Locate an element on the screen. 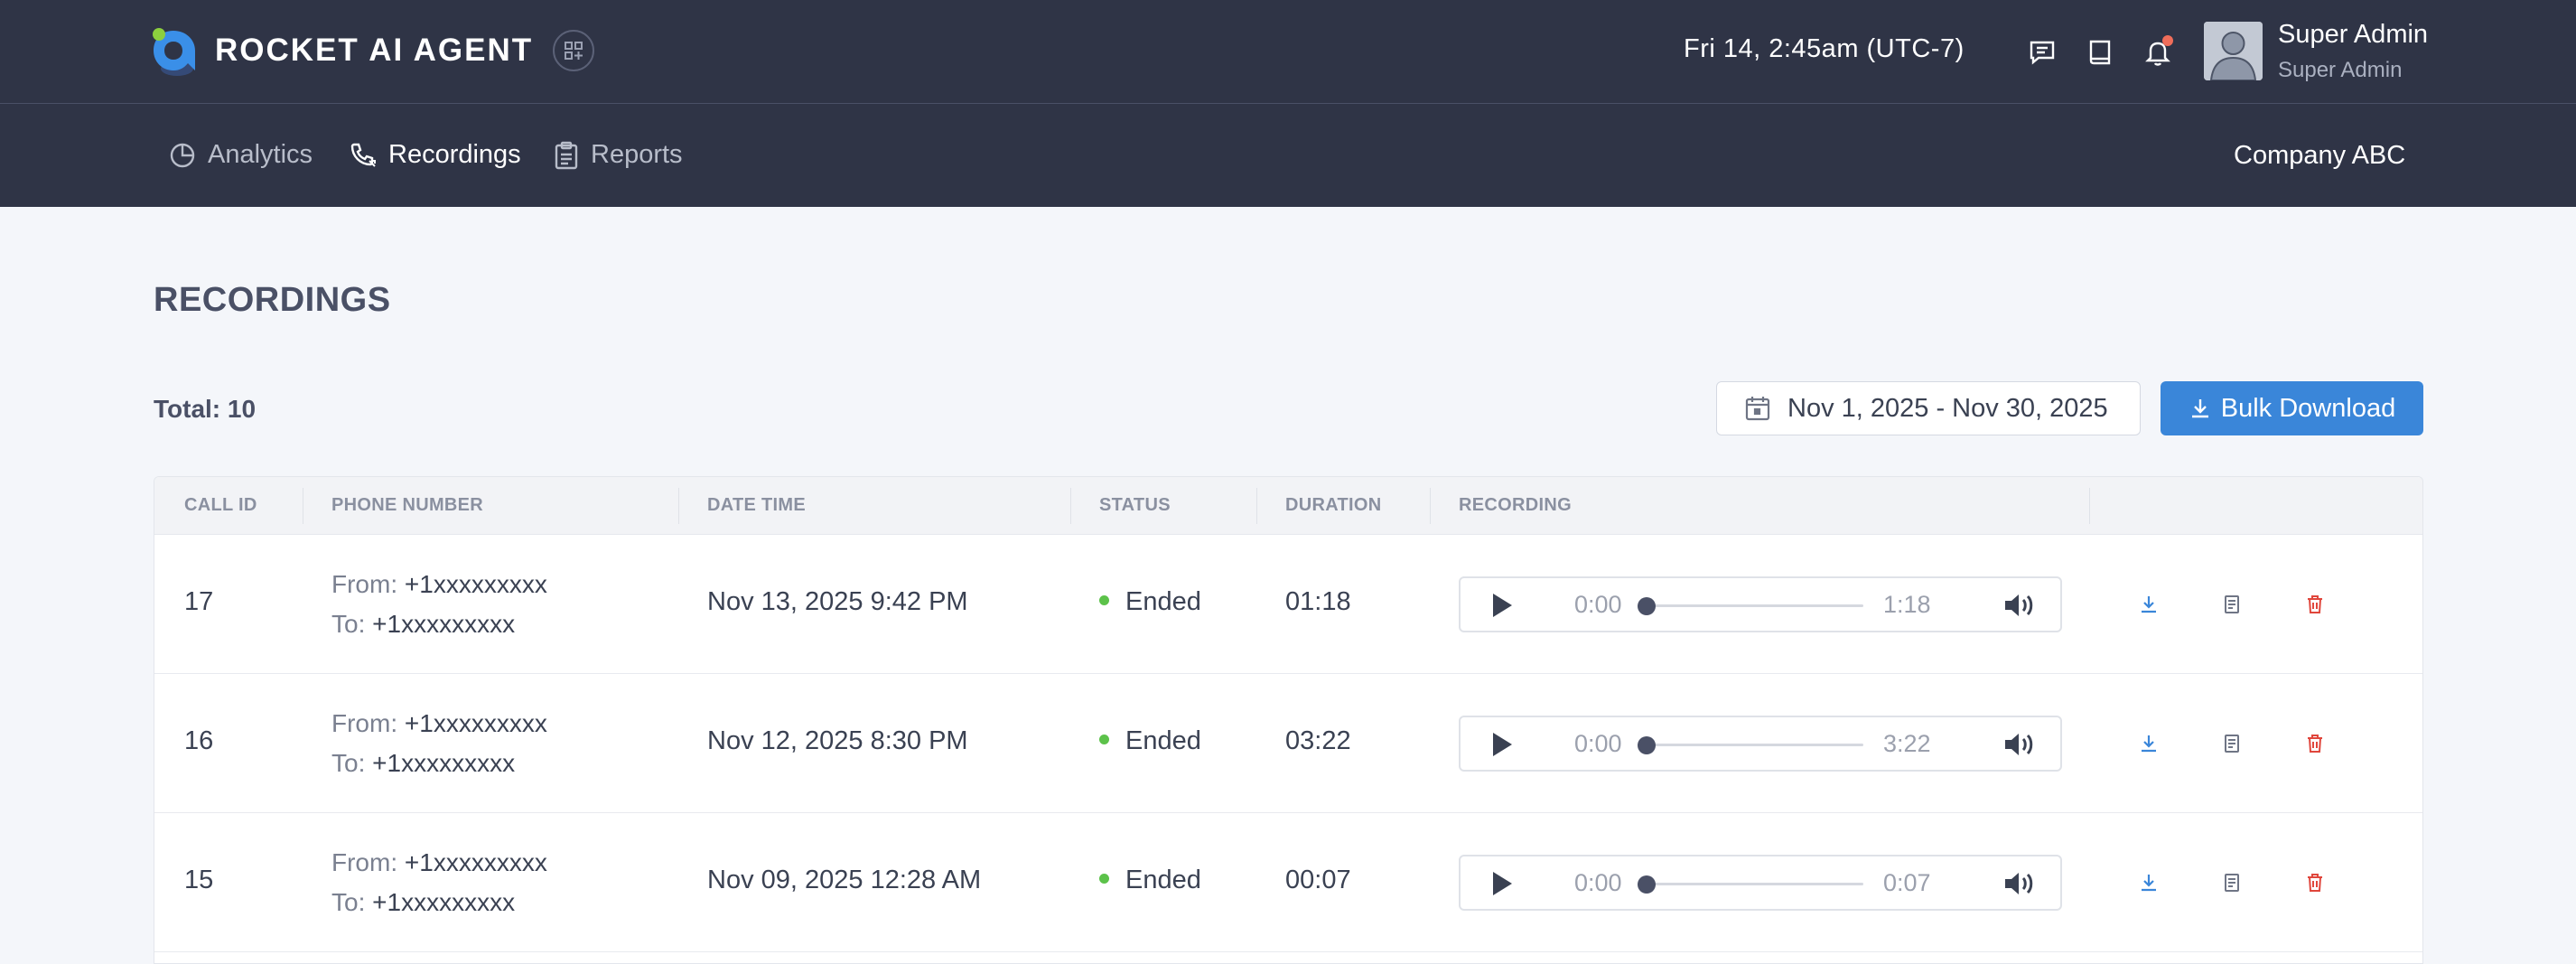 Image resolution: width=2576 pixels, height=964 pixels. column-header-call-id: CALL ID is located at coordinates (220, 506).